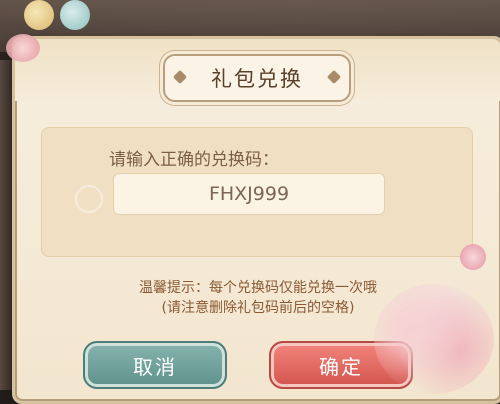 The height and width of the screenshot is (404, 500). Describe the element at coordinates (434, 339) in the screenshot. I see `peony-icon` at that location.